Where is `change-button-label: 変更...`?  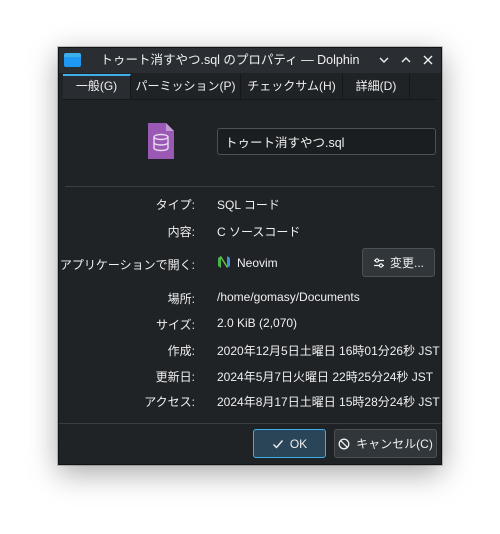
change-button-label: 変更... is located at coordinates (406, 263).